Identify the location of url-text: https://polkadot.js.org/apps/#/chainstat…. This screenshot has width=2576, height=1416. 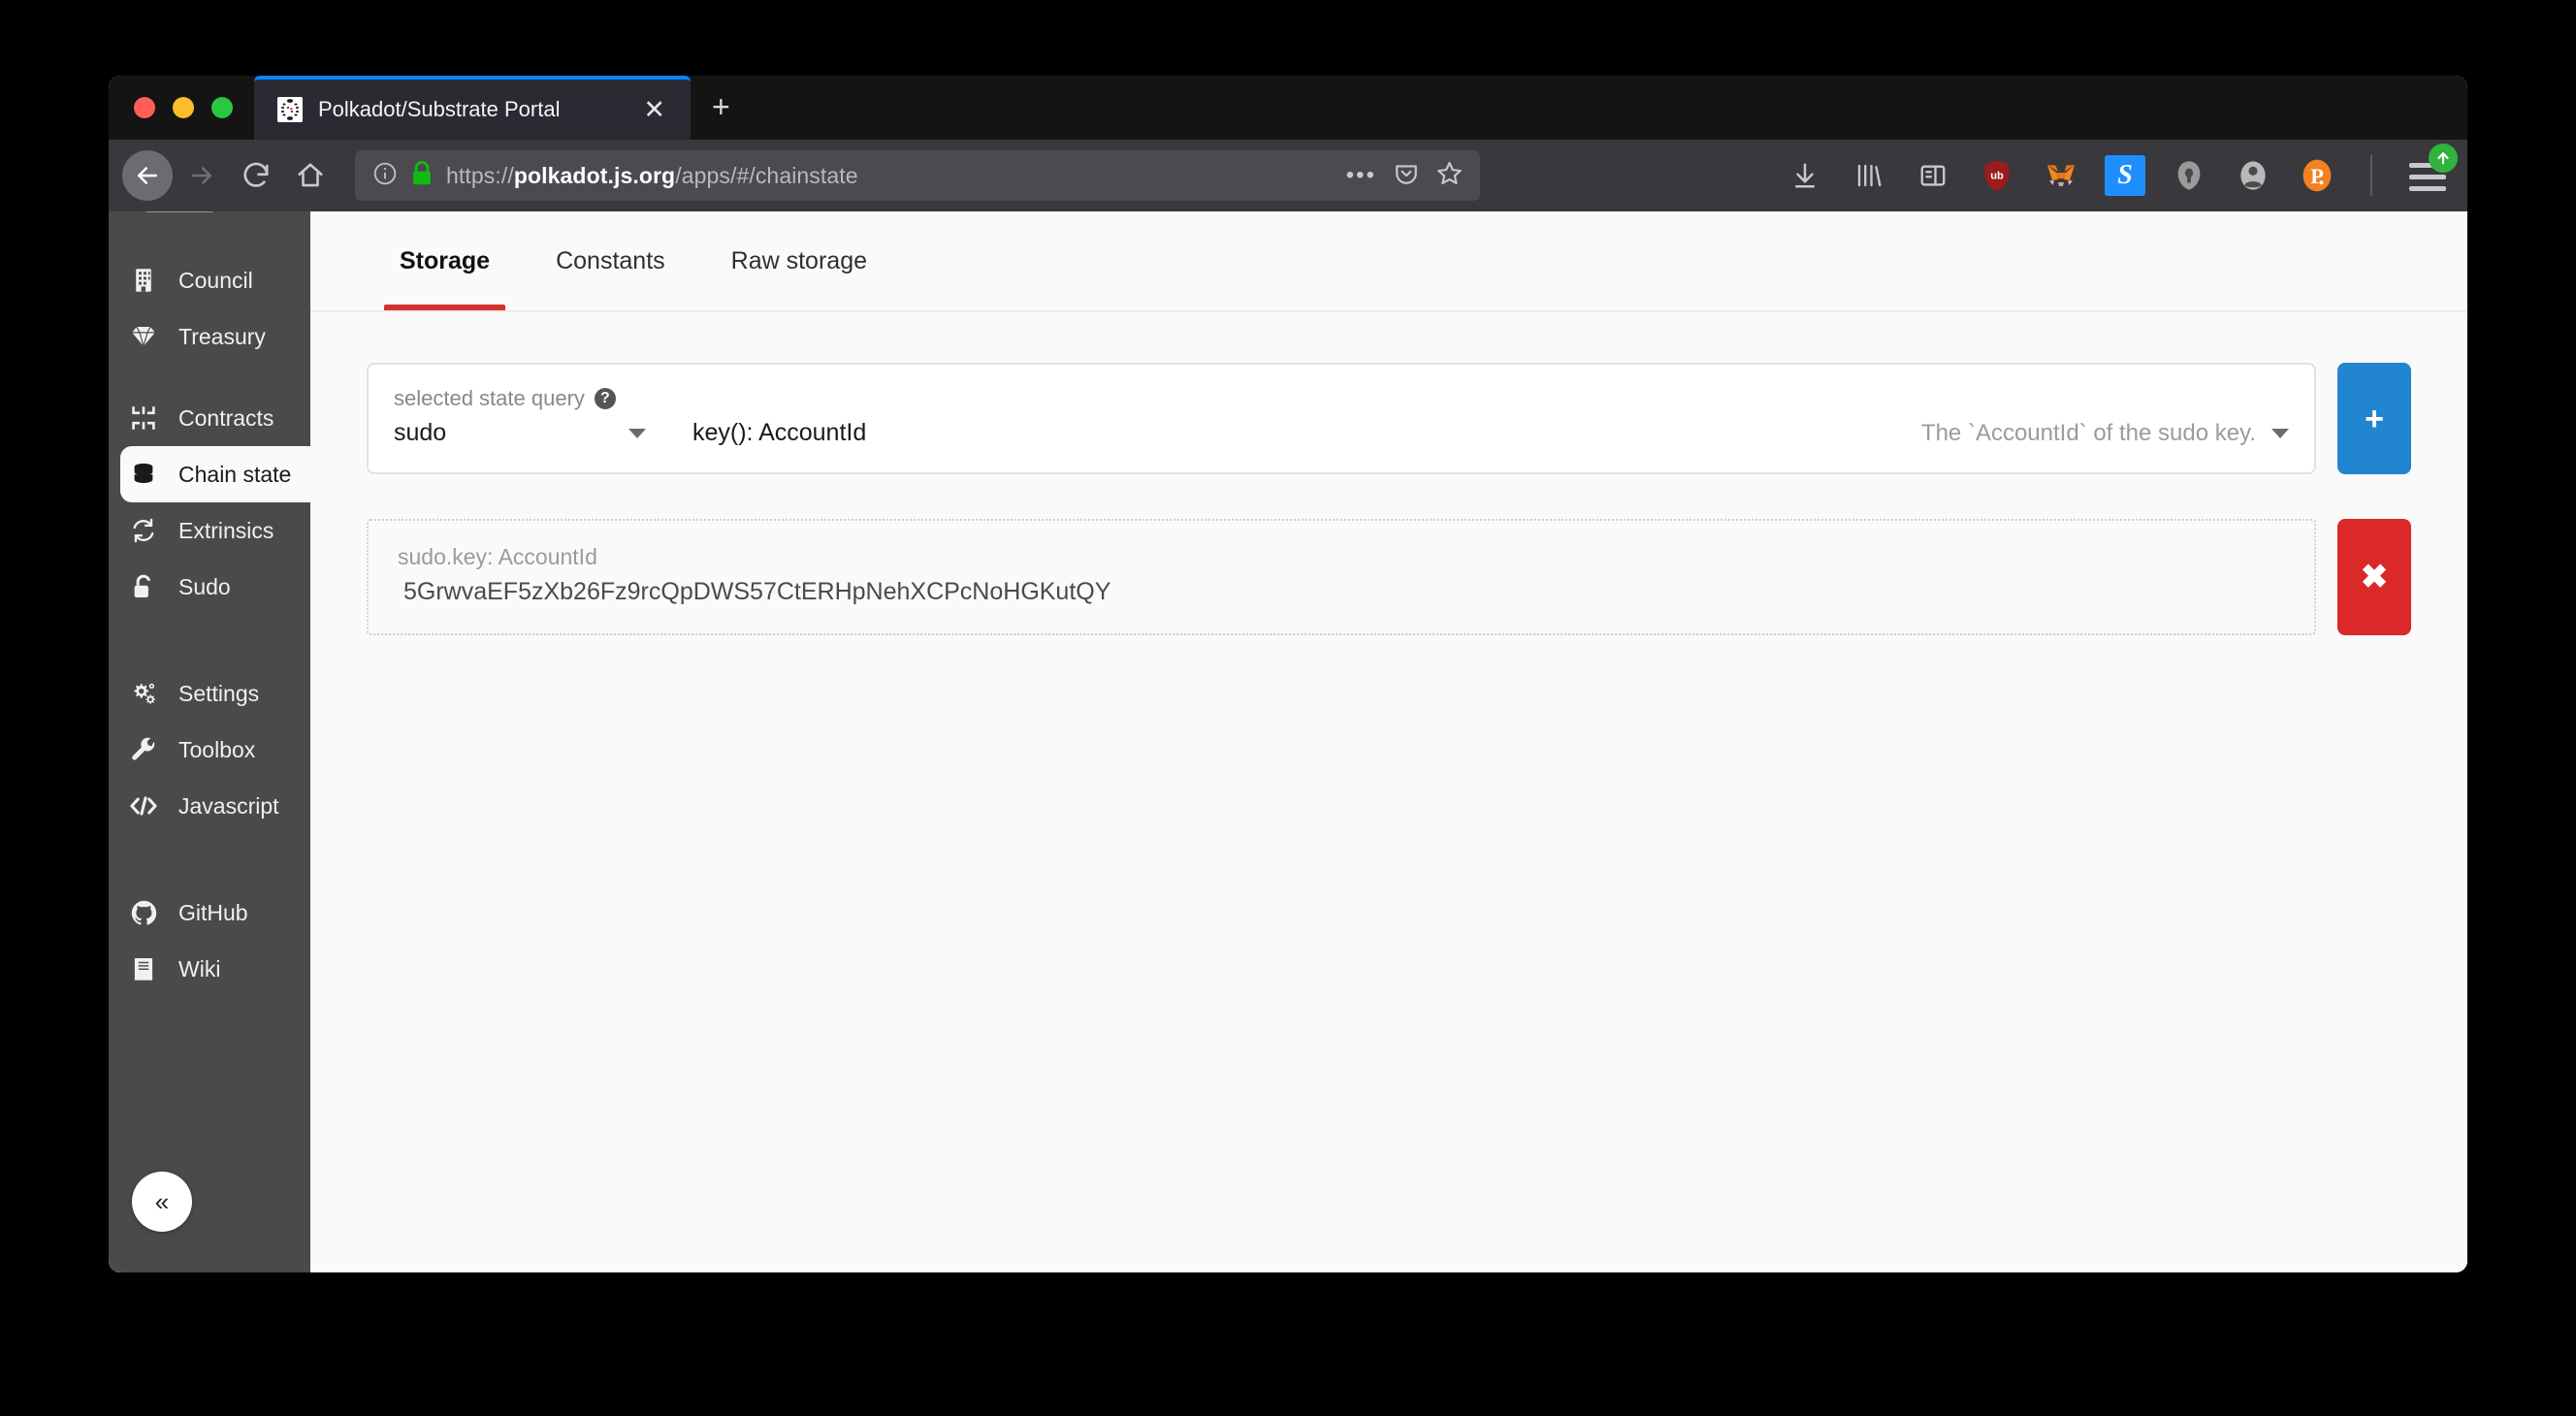
(652, 175).